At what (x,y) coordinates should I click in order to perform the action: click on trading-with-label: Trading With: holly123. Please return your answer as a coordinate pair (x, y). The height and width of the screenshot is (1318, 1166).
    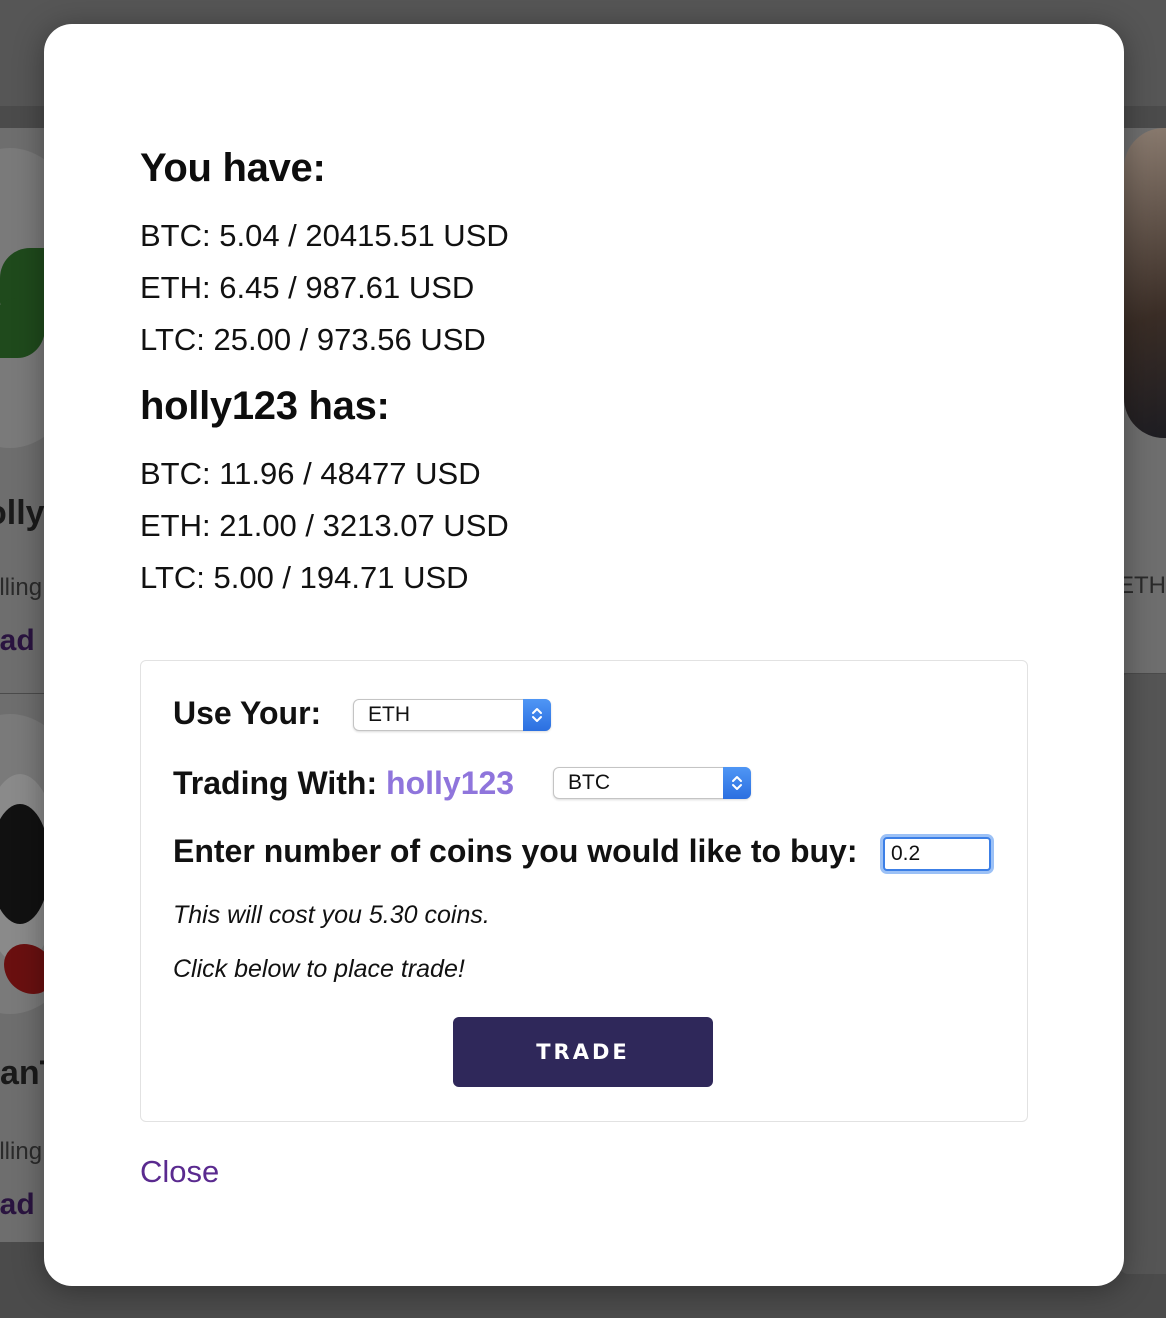
    Looking at the image, I should click on (343, 783).